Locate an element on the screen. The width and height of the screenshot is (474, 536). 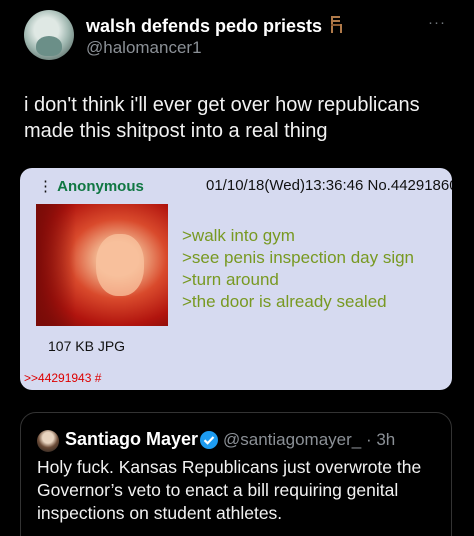
greentext-line: >the door is already sealed is located at coordinates (284, 301).